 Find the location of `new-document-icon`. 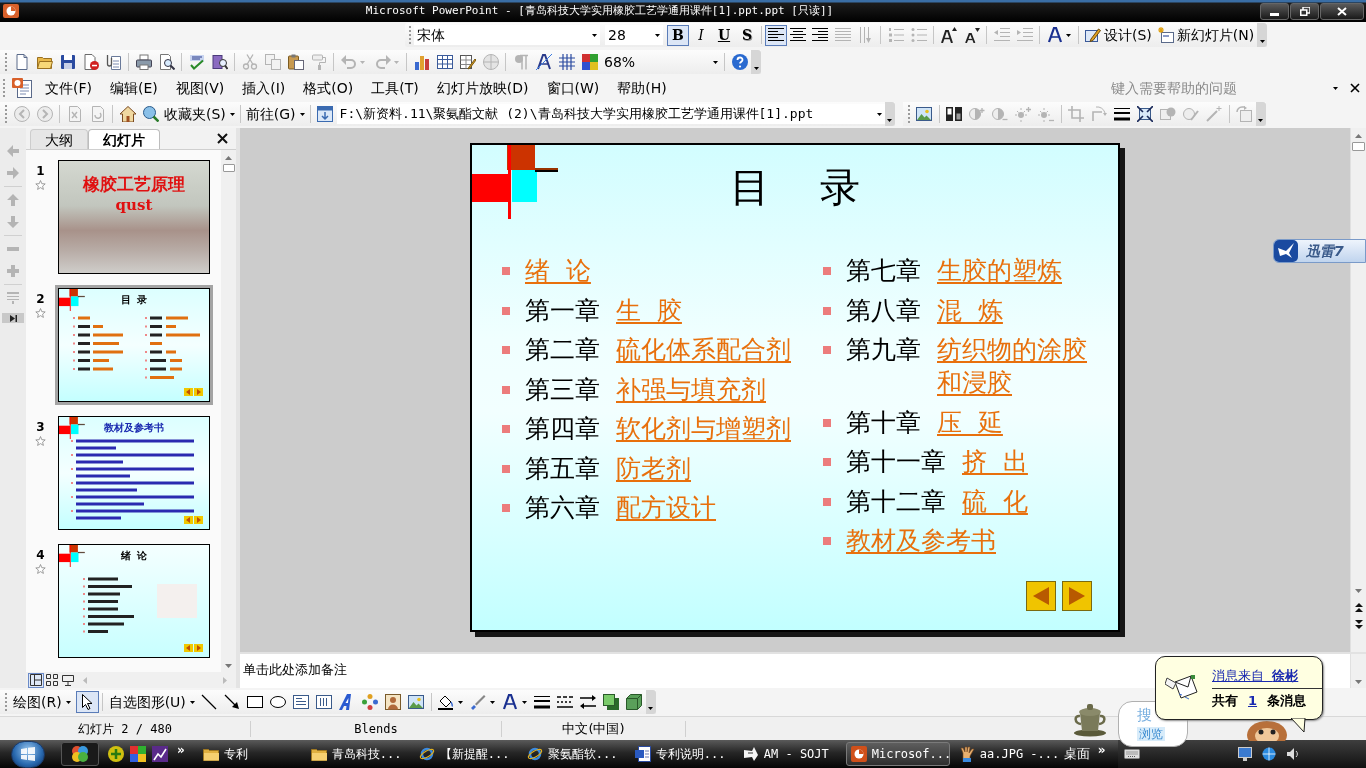

new-document-icon is located at coordinates (21, 62).